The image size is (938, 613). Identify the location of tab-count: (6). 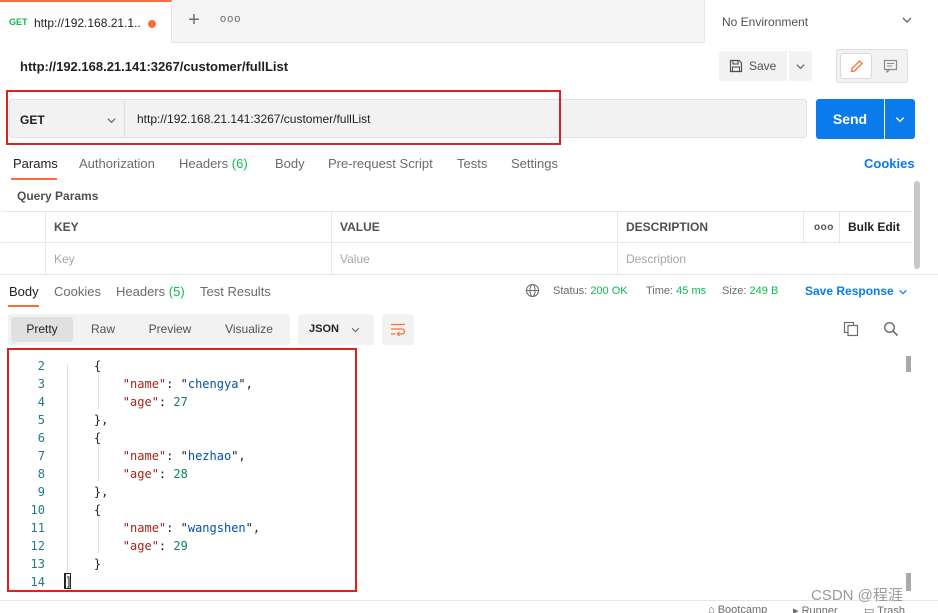
(239, 163).